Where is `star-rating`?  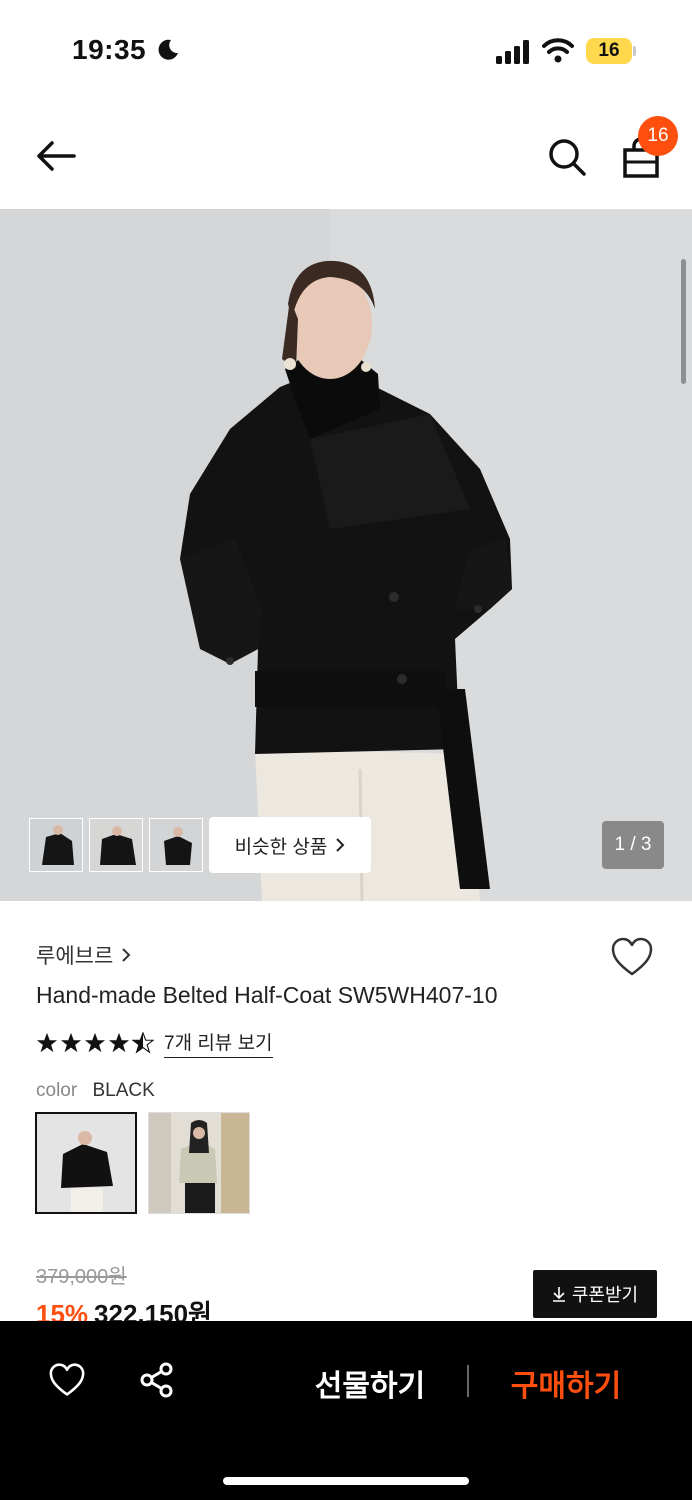 star-rating is located at coordinates (95, 1043).